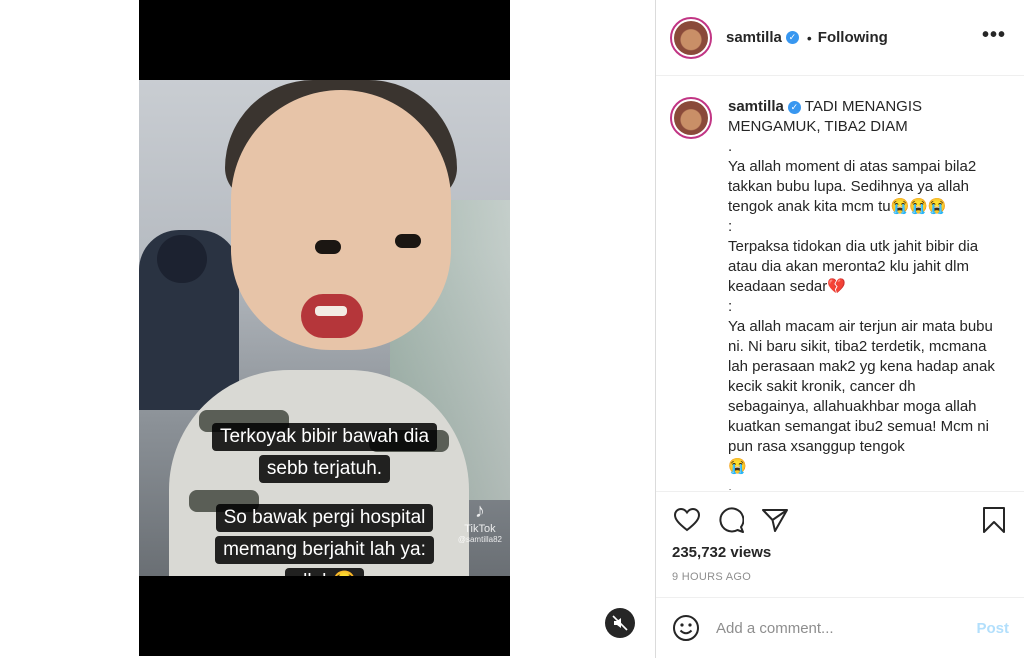 The image size is (1024, 658). Describe the element at coordinates (853, 37) in the screenshot. I see `following-button: Following` at that location.